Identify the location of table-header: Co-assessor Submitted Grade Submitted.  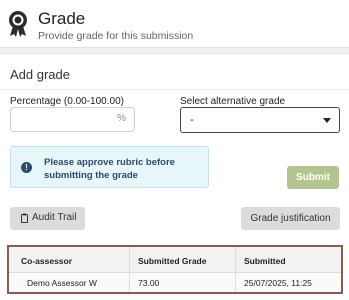
(175, 260).